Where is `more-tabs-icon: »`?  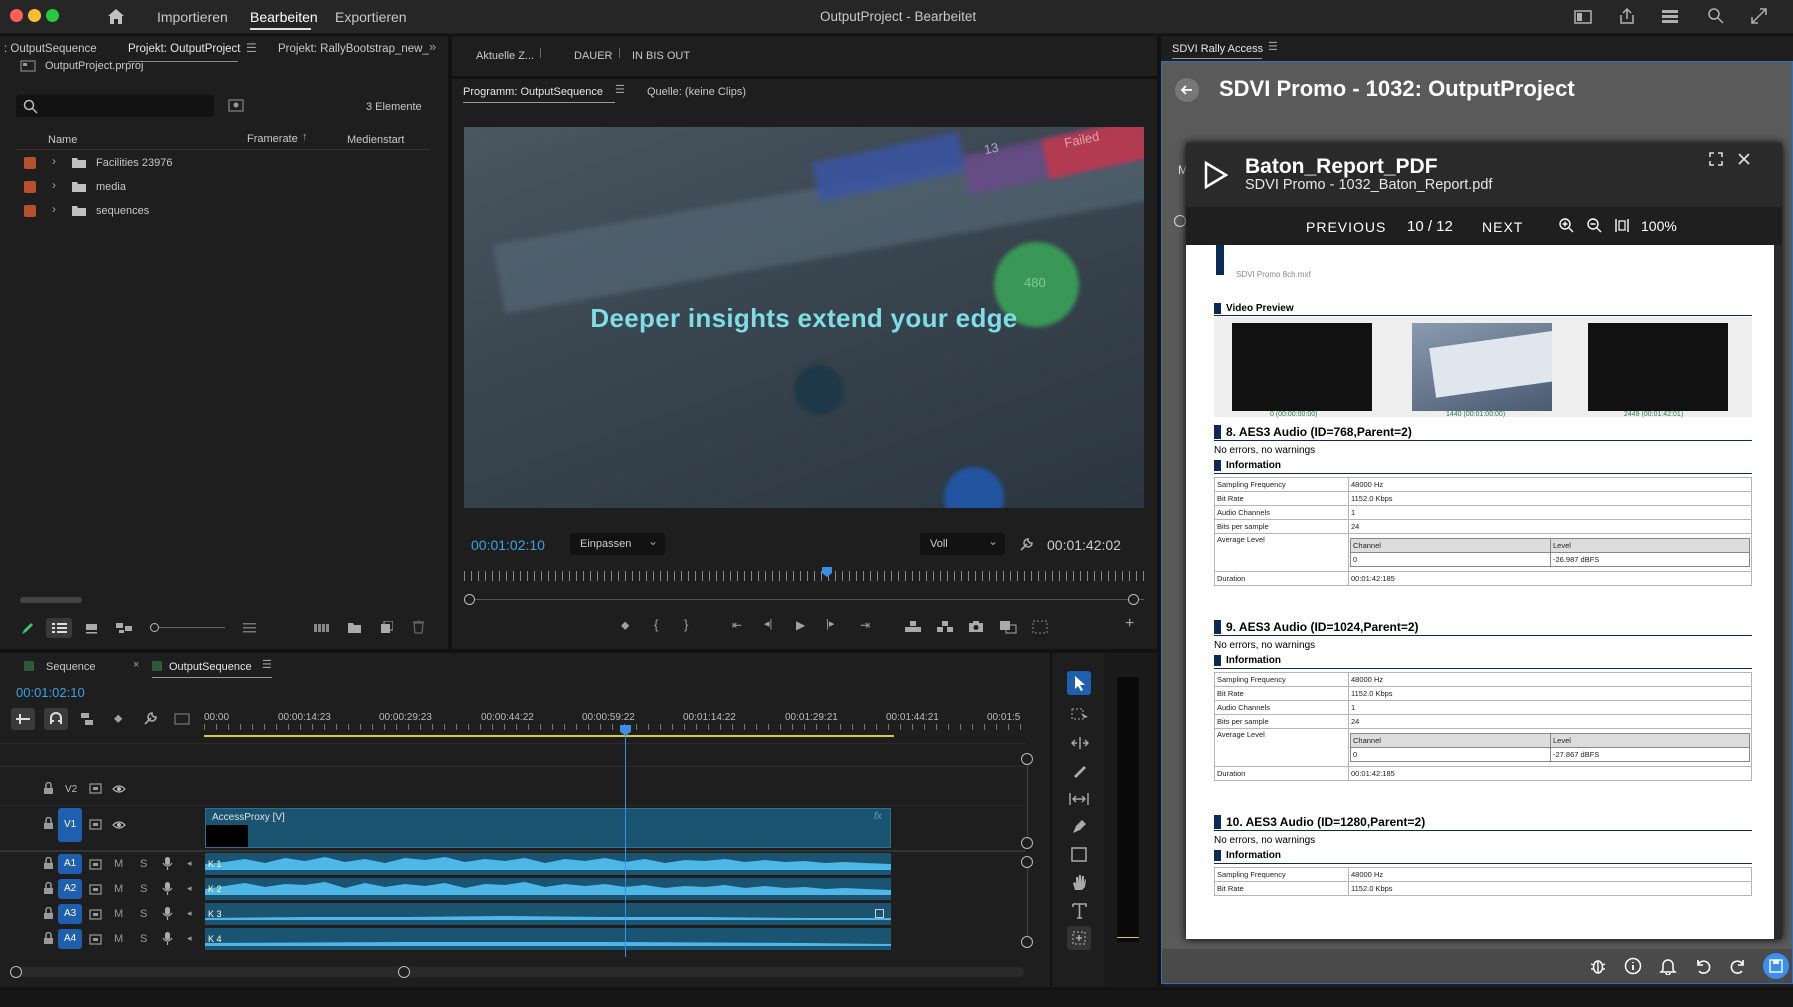 more-tabs-icon: » is located at coordinates (432, 46).